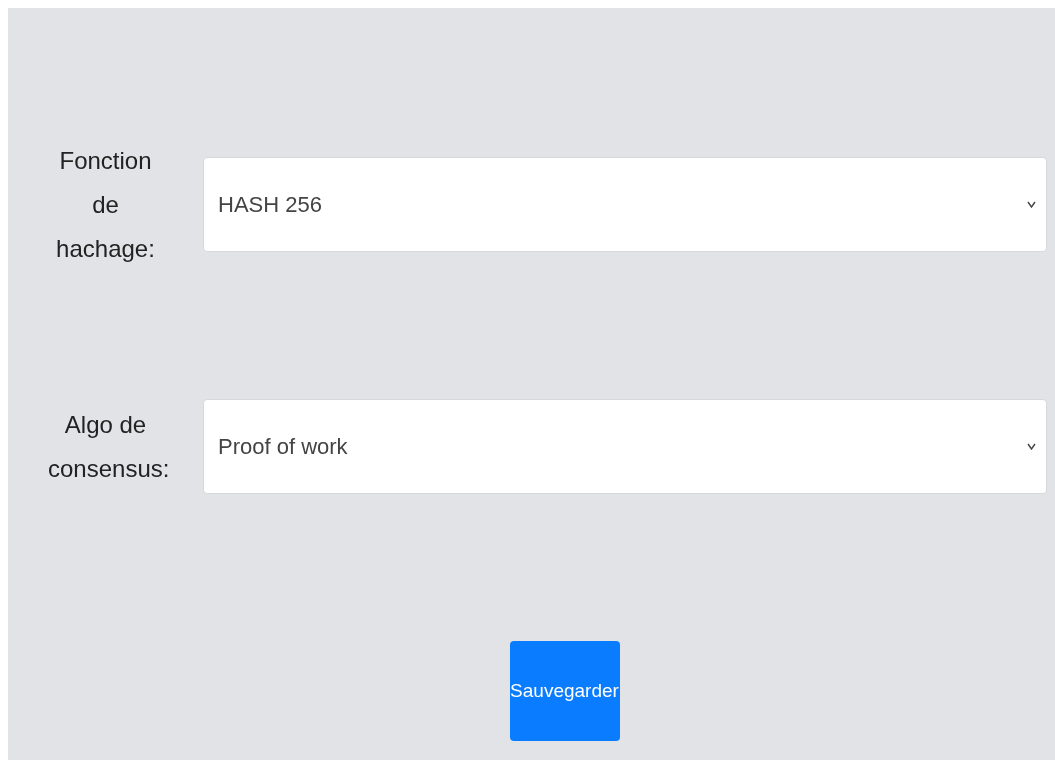 The height and width of the screenshot is (760, 1055). What do you see at coordinates (625, 446) in the screenshot?
I see `dropdown: Proof of work` at bounding box center [625, 446].